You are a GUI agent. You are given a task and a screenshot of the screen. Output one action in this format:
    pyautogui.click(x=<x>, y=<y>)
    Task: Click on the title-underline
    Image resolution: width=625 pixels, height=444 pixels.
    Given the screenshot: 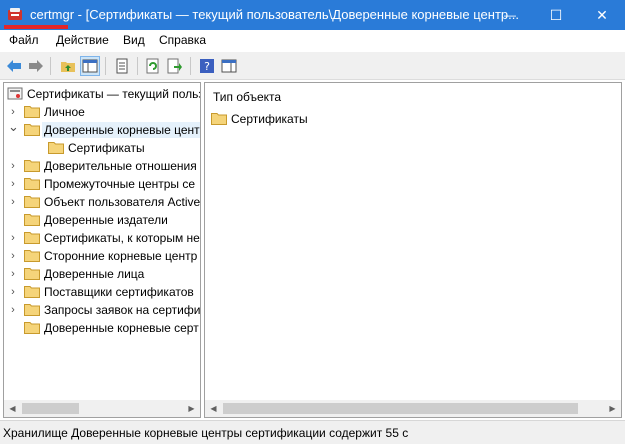 What is the action you would take?
    pyautogui.click(x=36, y=27)
    